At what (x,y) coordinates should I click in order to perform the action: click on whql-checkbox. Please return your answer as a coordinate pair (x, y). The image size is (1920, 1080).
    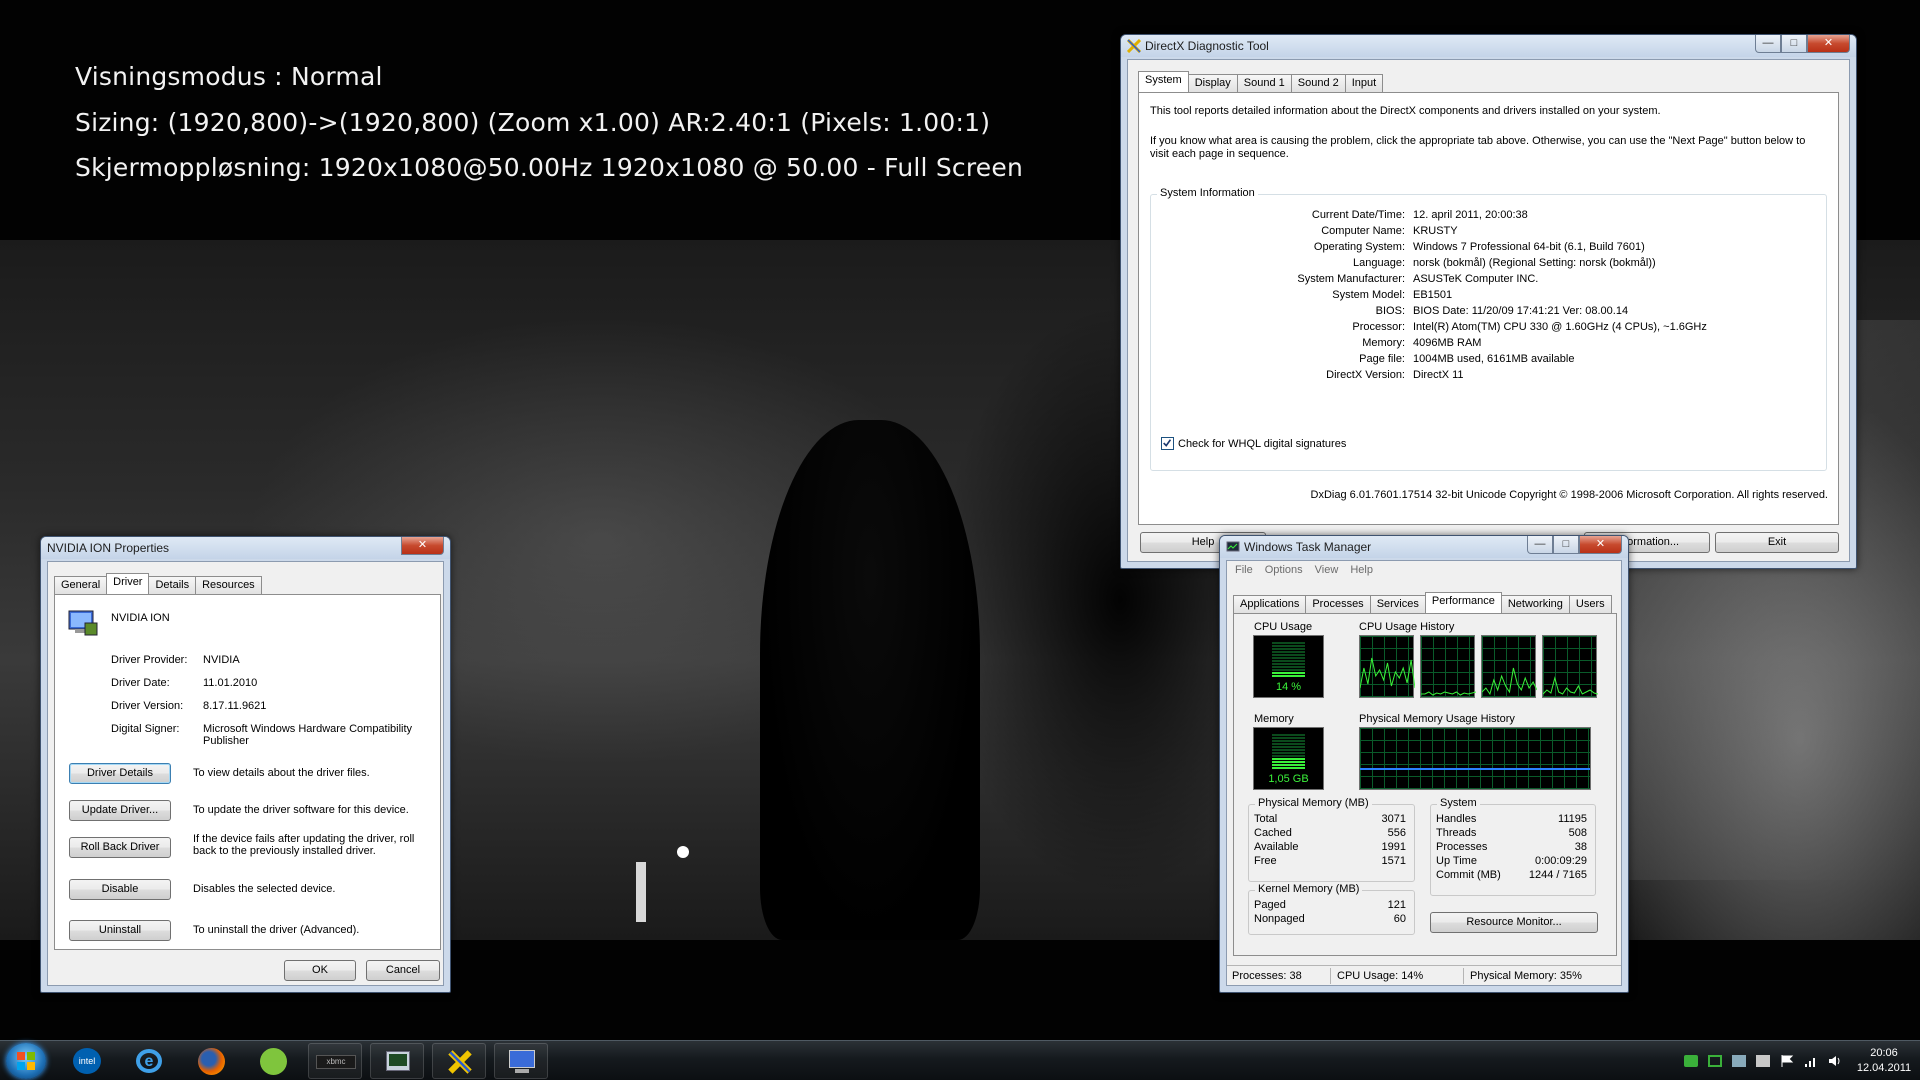
    Looking at the image, I should click on (1167, 443).